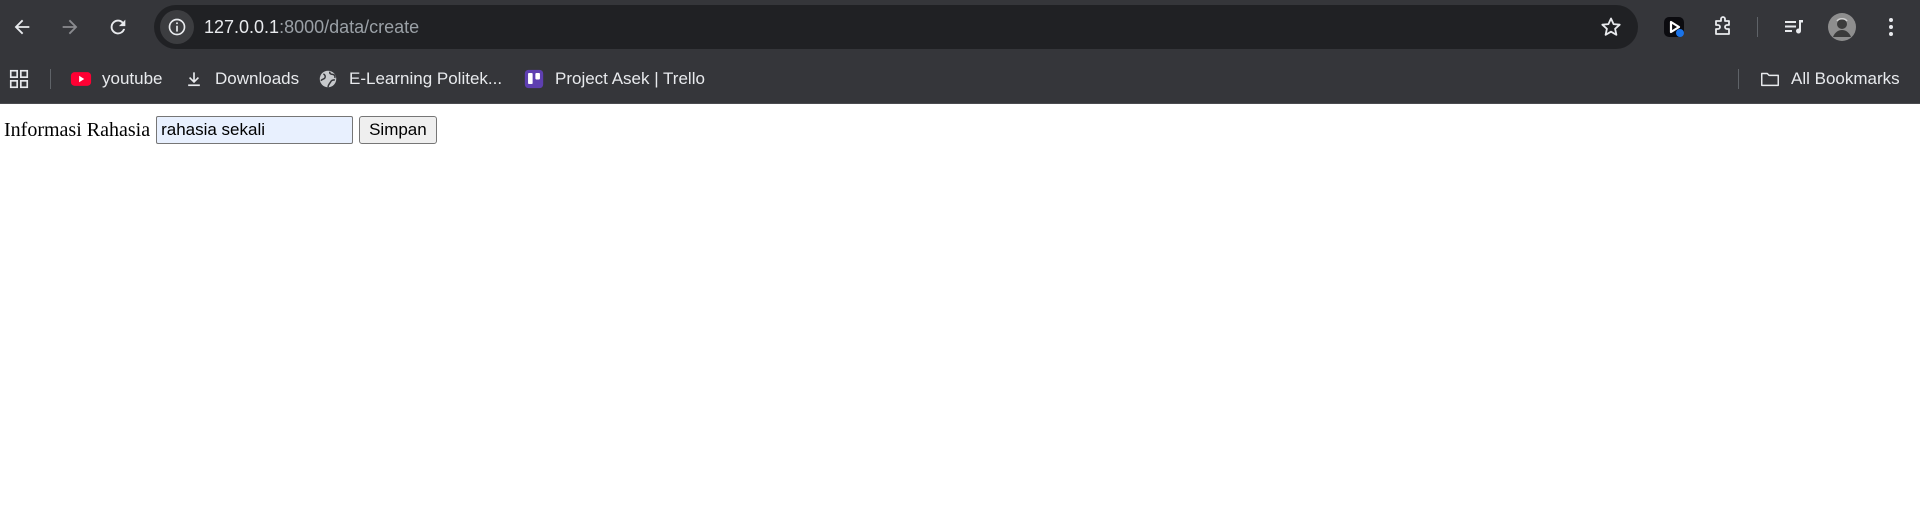 The height and width of the screenshot is (508, 1920). I want to click on arrow-left-icon, so click(22, 27).